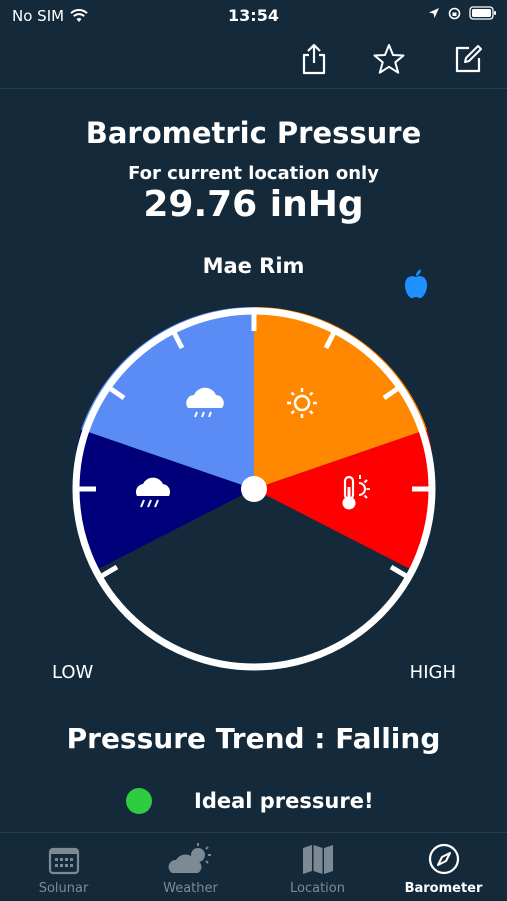  Describe the element at coordinates (454, 13) in the screenshot. I see `rotation-lock-icon` at that location.